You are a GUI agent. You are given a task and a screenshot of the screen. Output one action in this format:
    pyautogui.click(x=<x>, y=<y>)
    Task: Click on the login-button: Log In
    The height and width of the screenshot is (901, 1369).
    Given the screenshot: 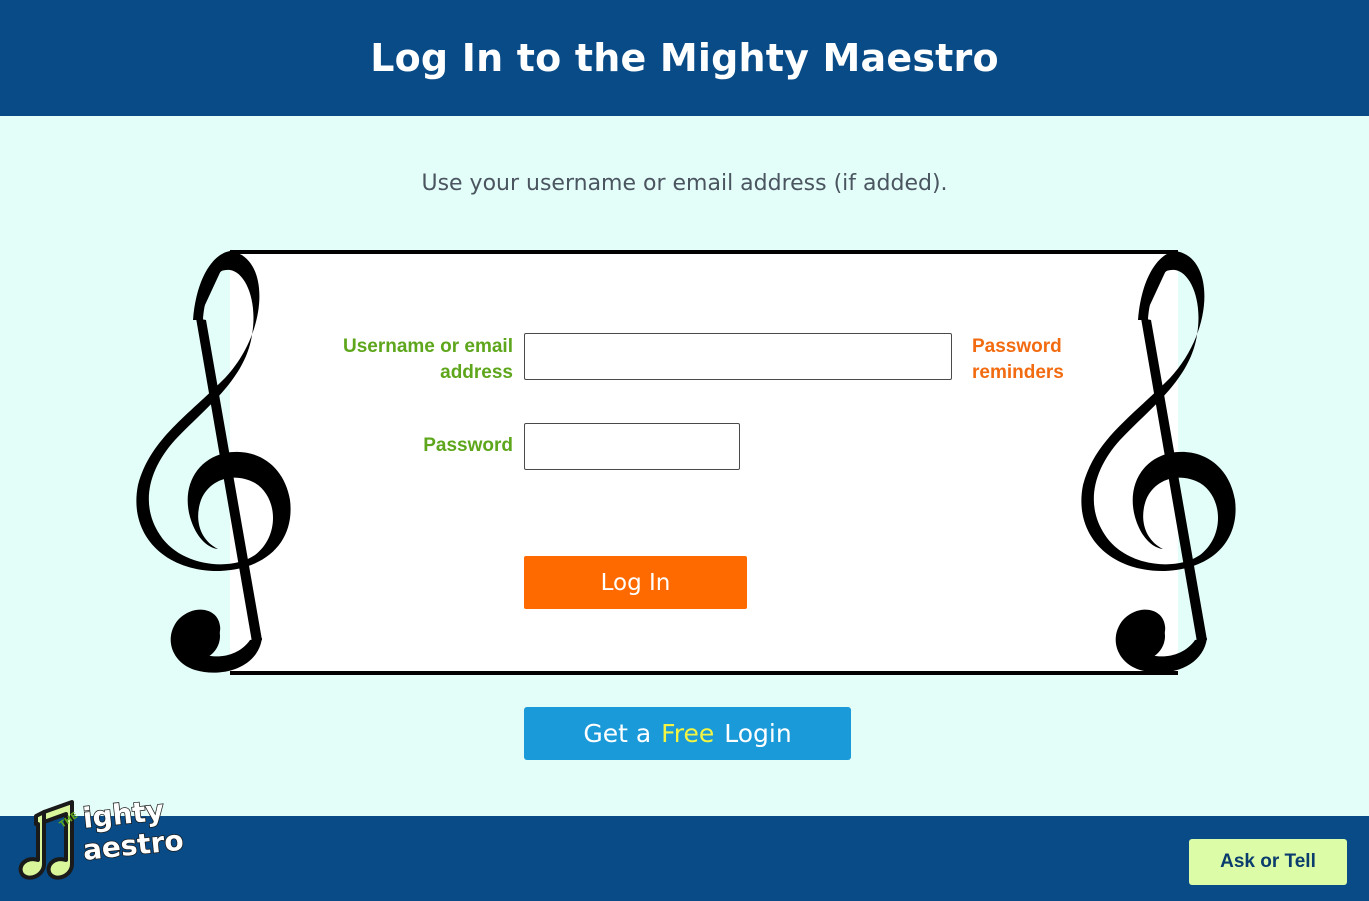 What is the action you would take?
    pyautogui.click(x=635, y=582)
    